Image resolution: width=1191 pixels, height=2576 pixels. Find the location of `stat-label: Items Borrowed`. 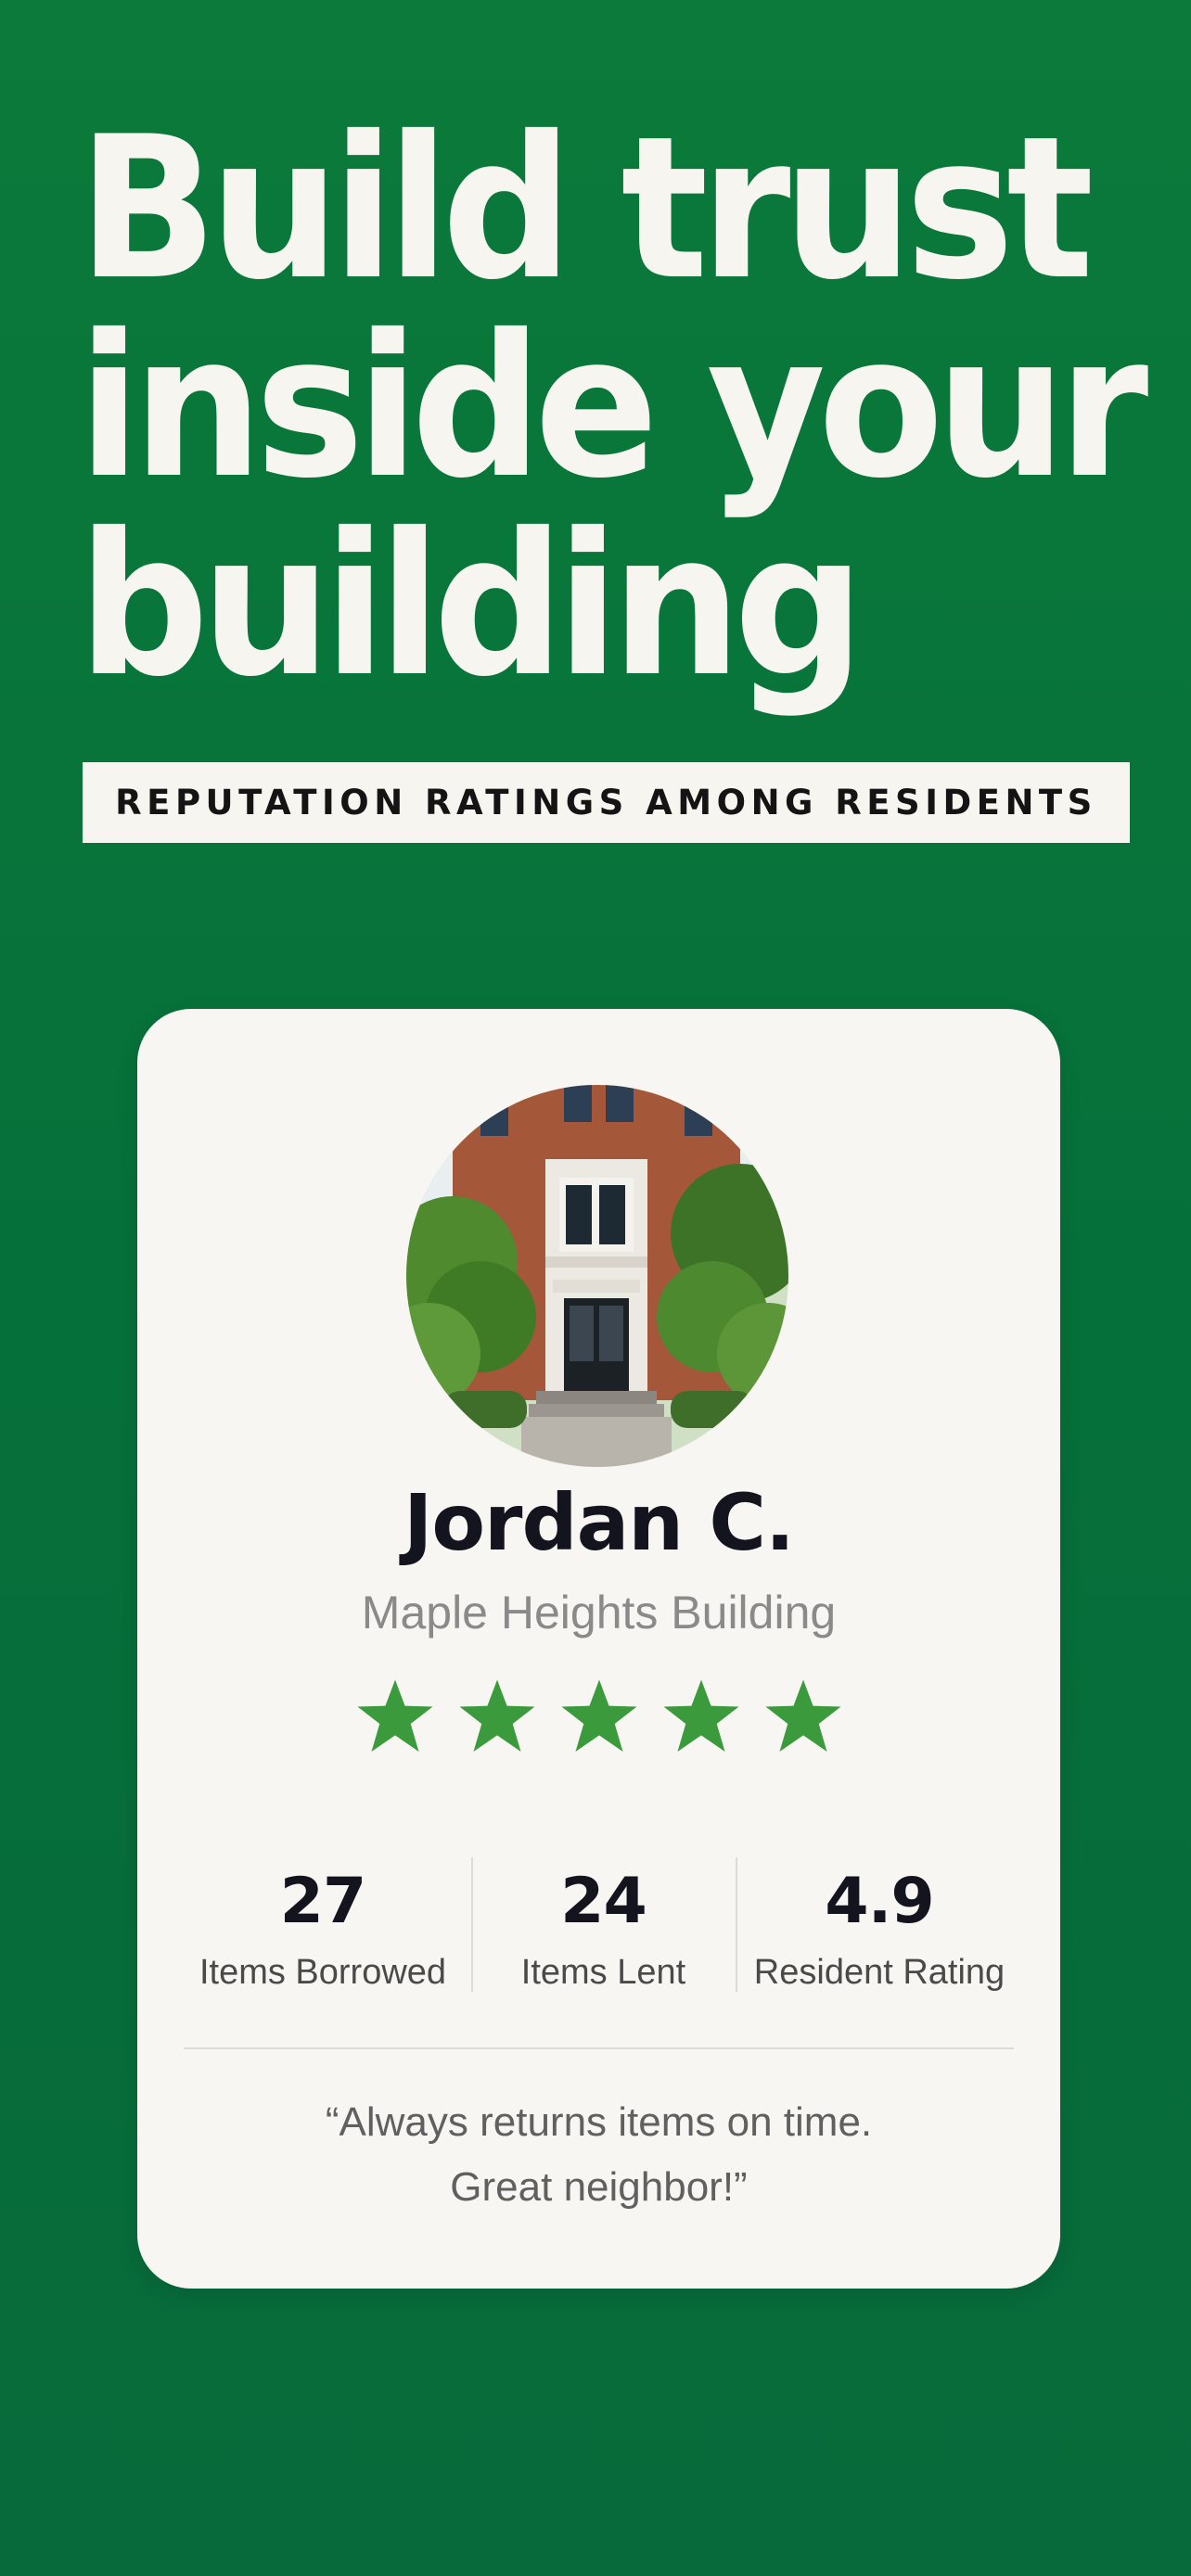

stat-label: Items Borrowed is located at coordinates (322, 1972).